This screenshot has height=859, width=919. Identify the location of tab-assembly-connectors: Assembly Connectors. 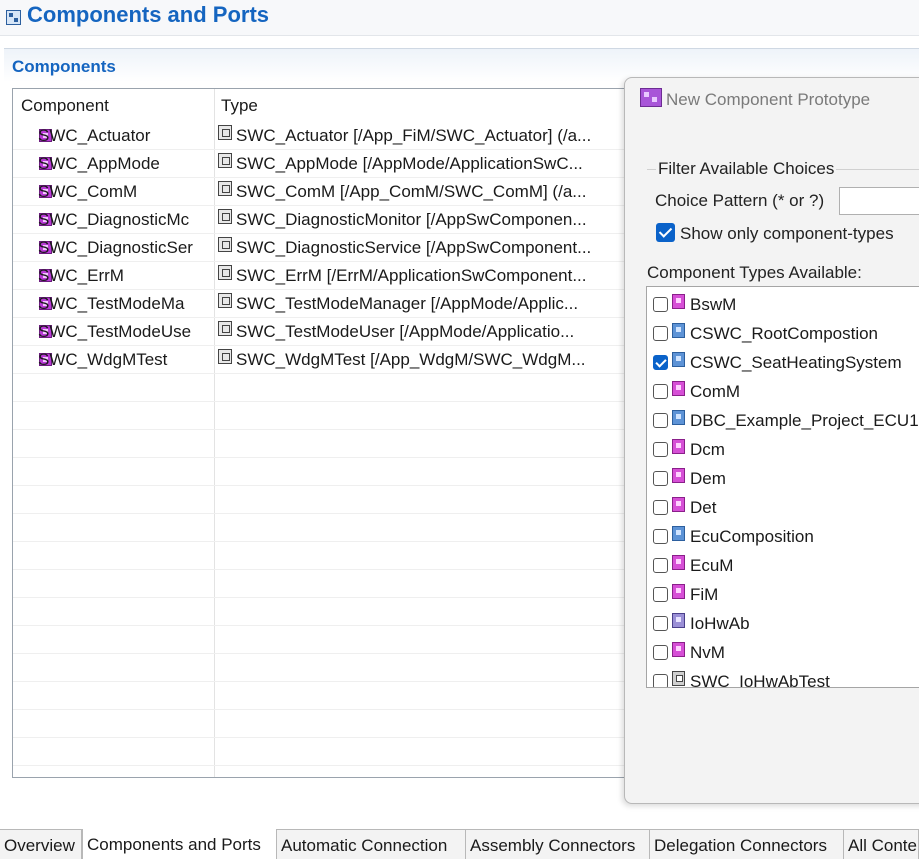
(558, 844).